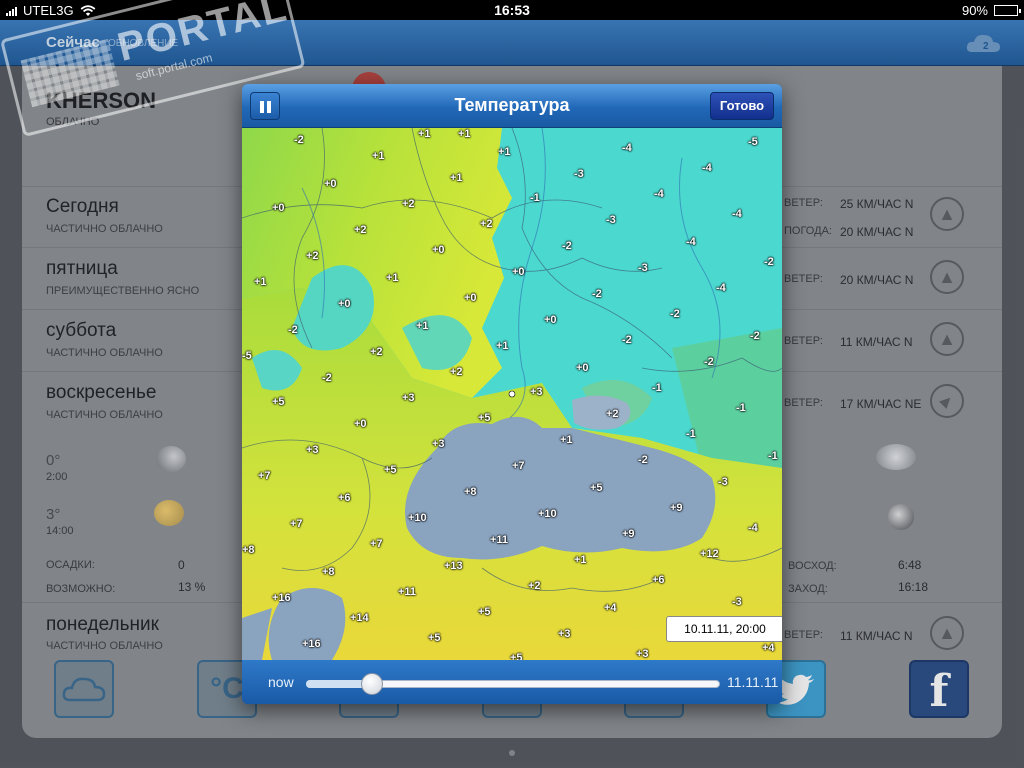 Image resolution: width=1024 pixels, height=768 pixels. What do you see at coordinates (753, 682) in the screenshot?
I see `slider-end-label: 11.11.11` at bounding box center [753, 682].